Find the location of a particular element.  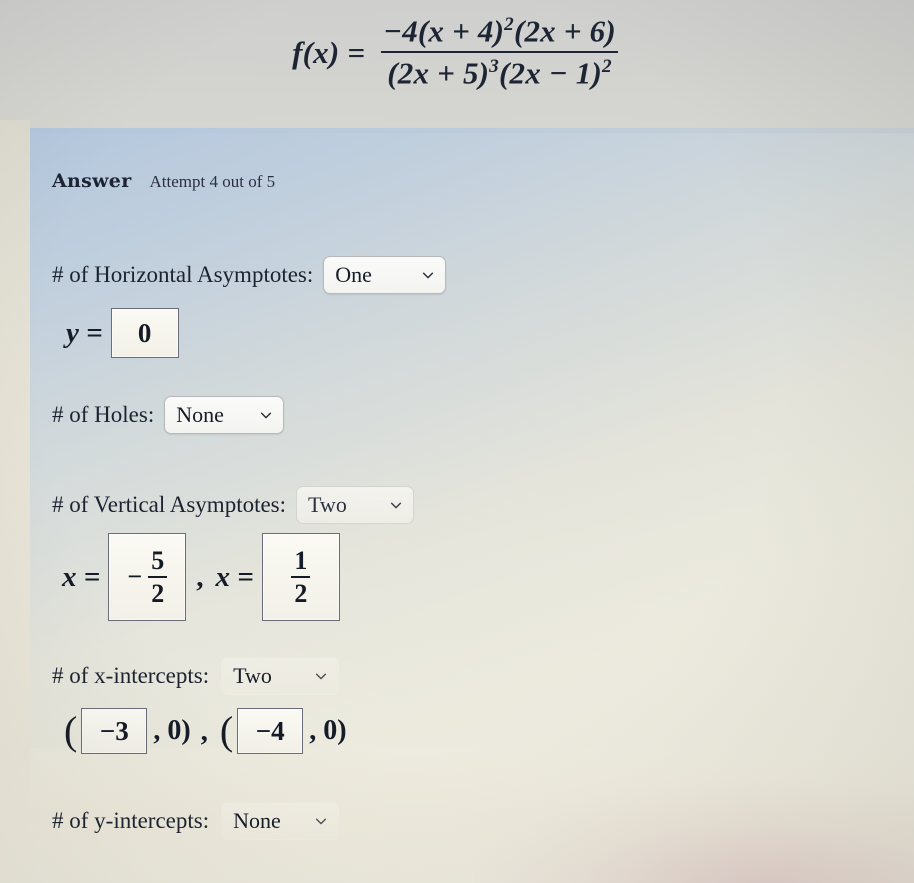

horizontal-asymptote-input: 0 is located at coordinates (144, 333).